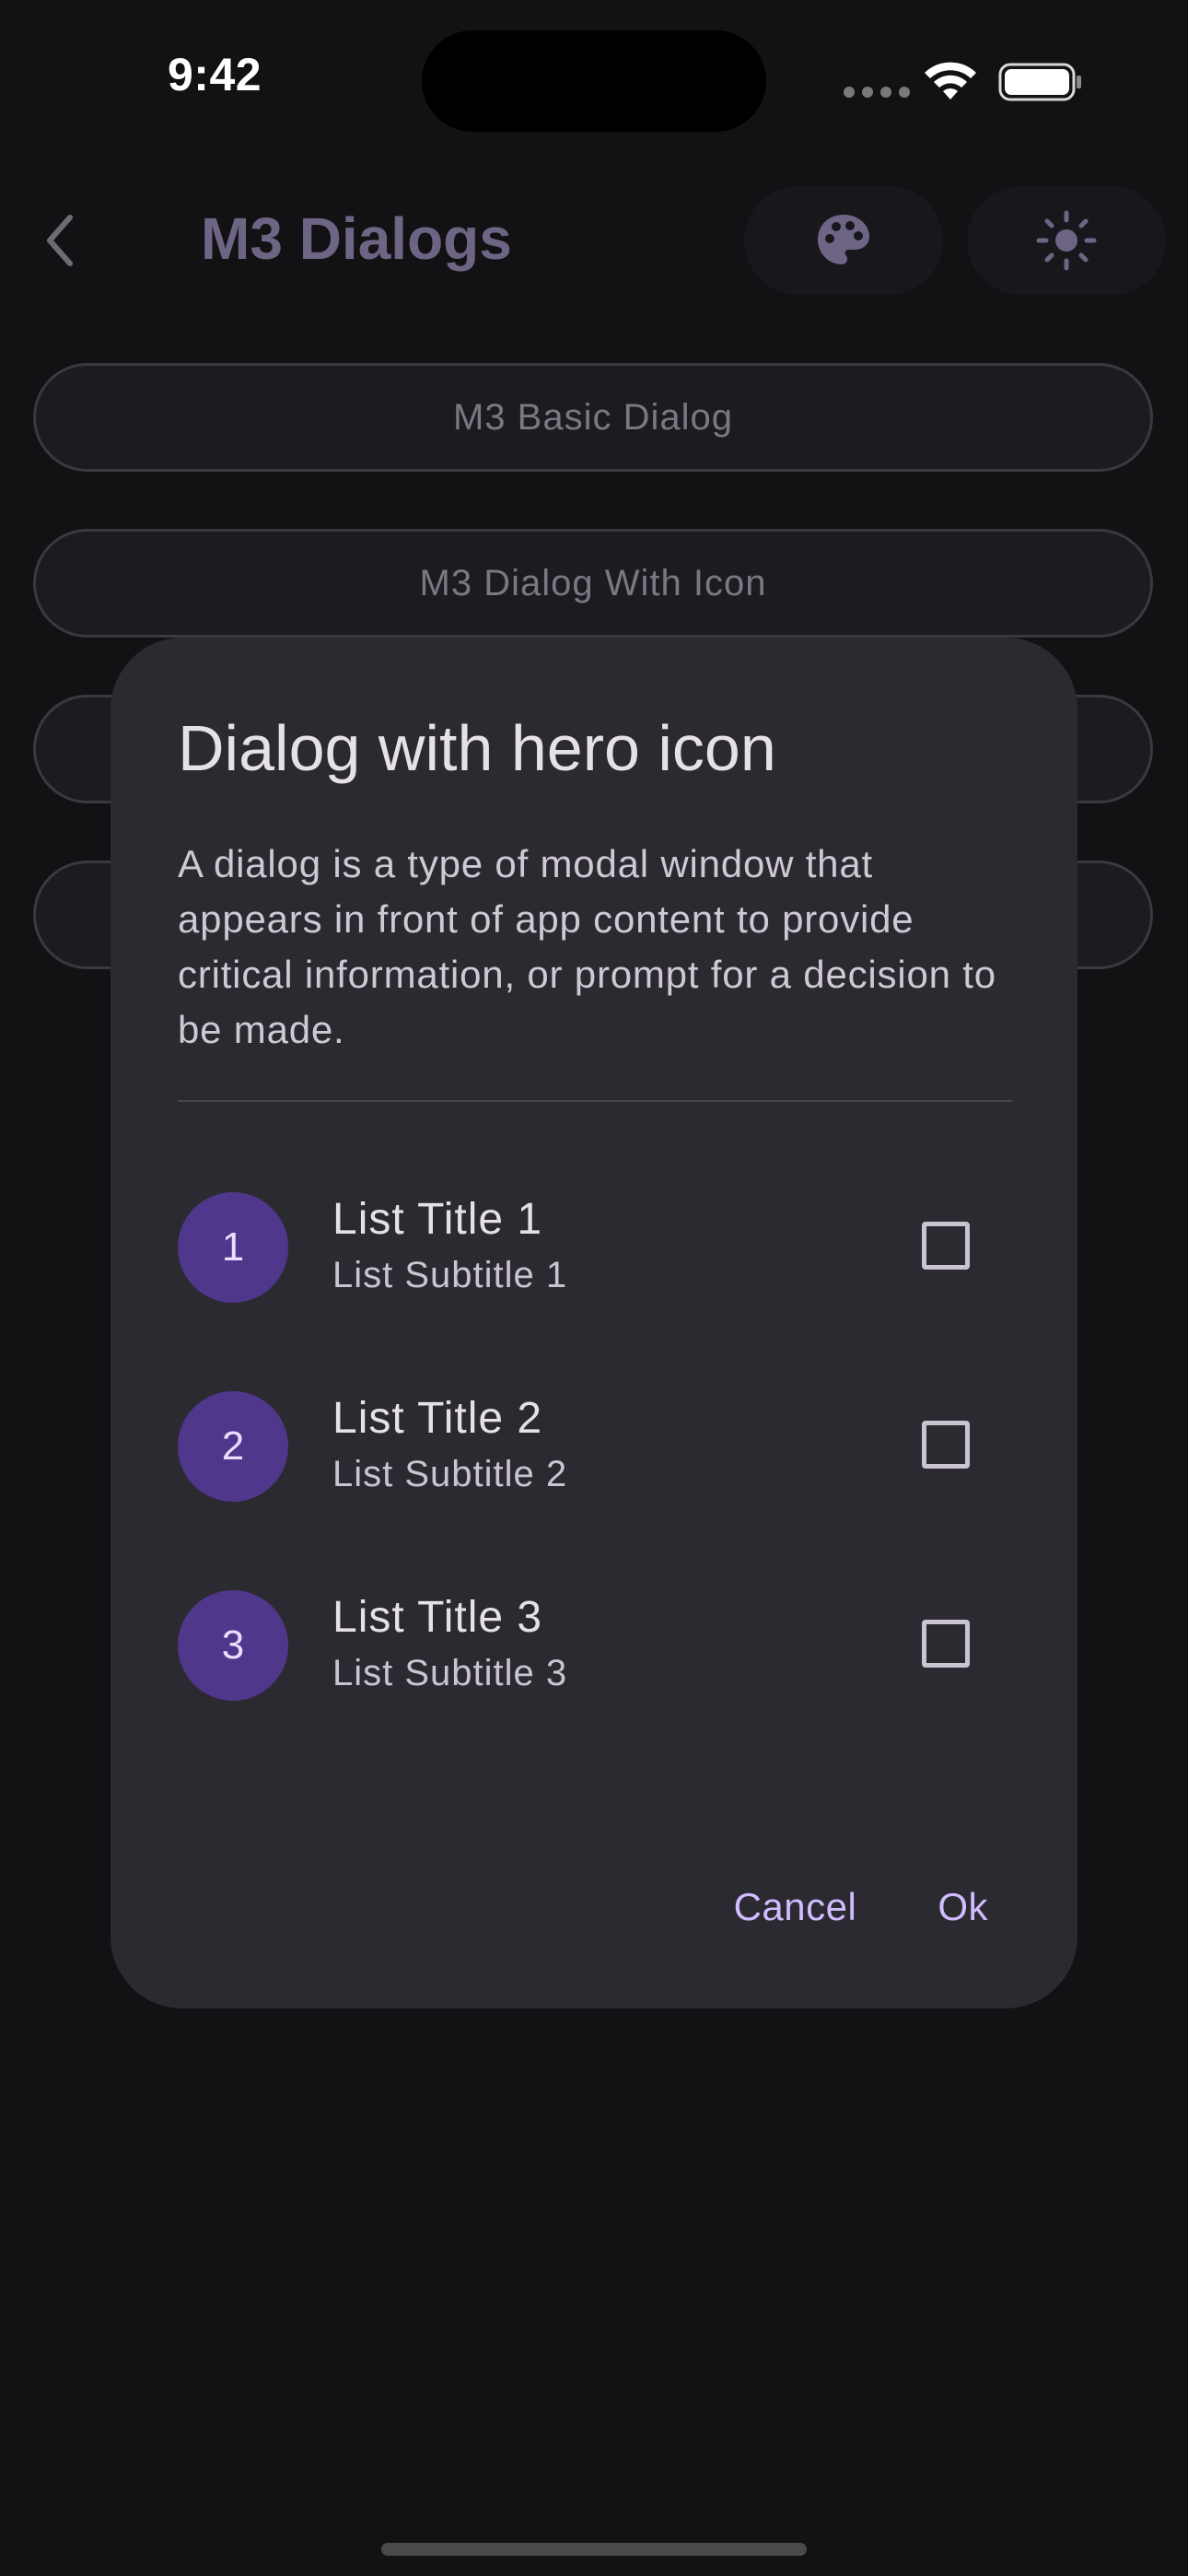 The height and width of the screenshot is (2576, 1188). Describe the element at coordinates (450, 1275) in the screenshot. I see `list-item-subtitle: List Subtitle 1` at that location.